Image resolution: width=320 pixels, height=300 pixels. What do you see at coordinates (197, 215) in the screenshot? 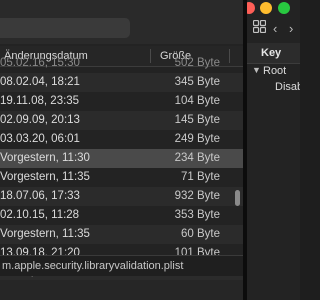
I see `file-row-size: 353 Byte` at bounding box center [197, 215].